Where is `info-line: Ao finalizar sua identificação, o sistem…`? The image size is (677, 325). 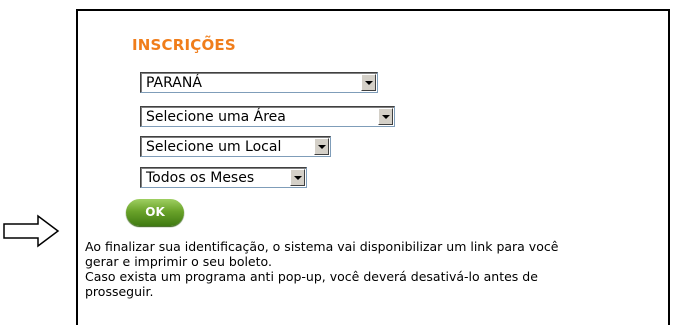
info-line: Ao finalizar sua identificação, o sistem… is located at coordinates (322, 246).